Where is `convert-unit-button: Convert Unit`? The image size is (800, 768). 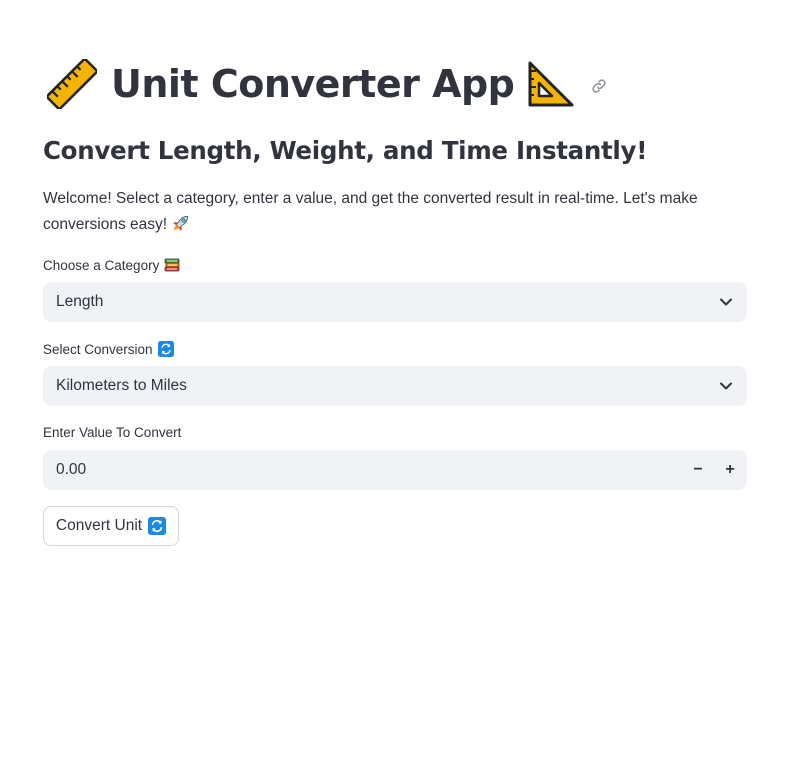 convert-unit-button: Convert Unit is located at coordinates (111, 526).